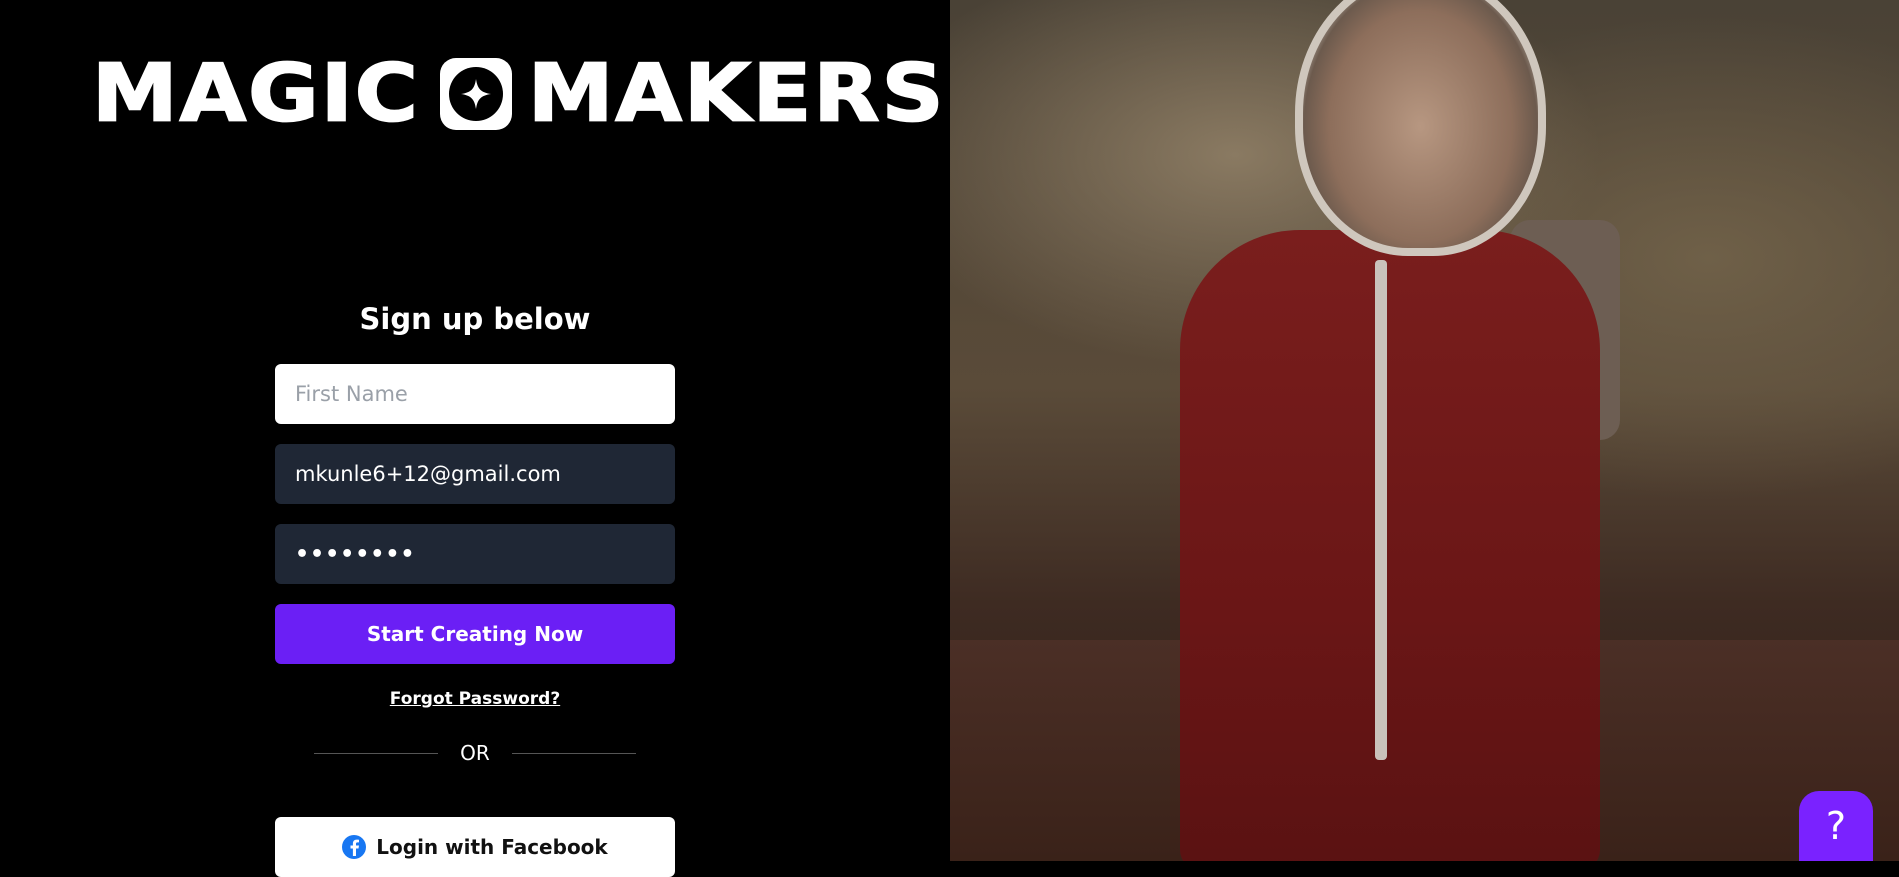  Describe the element at coordinates (255, 94) in the screenshot. I see `logo-word-magic: MAGIC` at that location.